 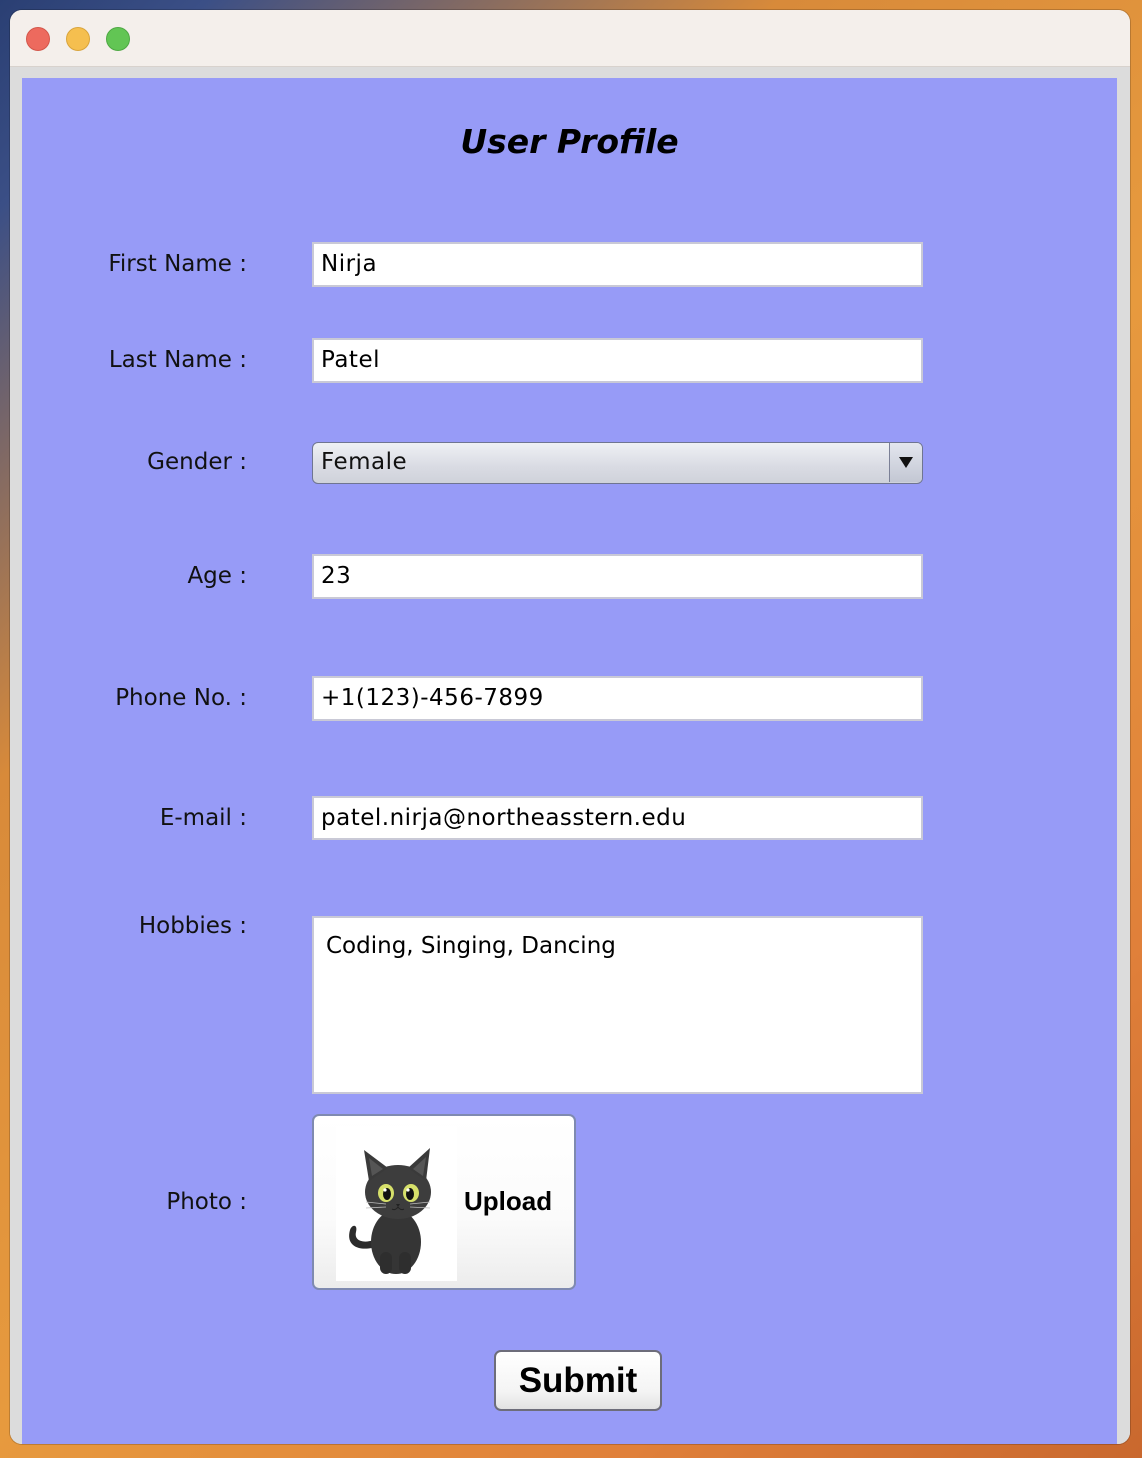 What do you see at coordinates (364, 462) in the screenshot?
I see `gender-selected-value: Female` at bounding box center [364, 462].